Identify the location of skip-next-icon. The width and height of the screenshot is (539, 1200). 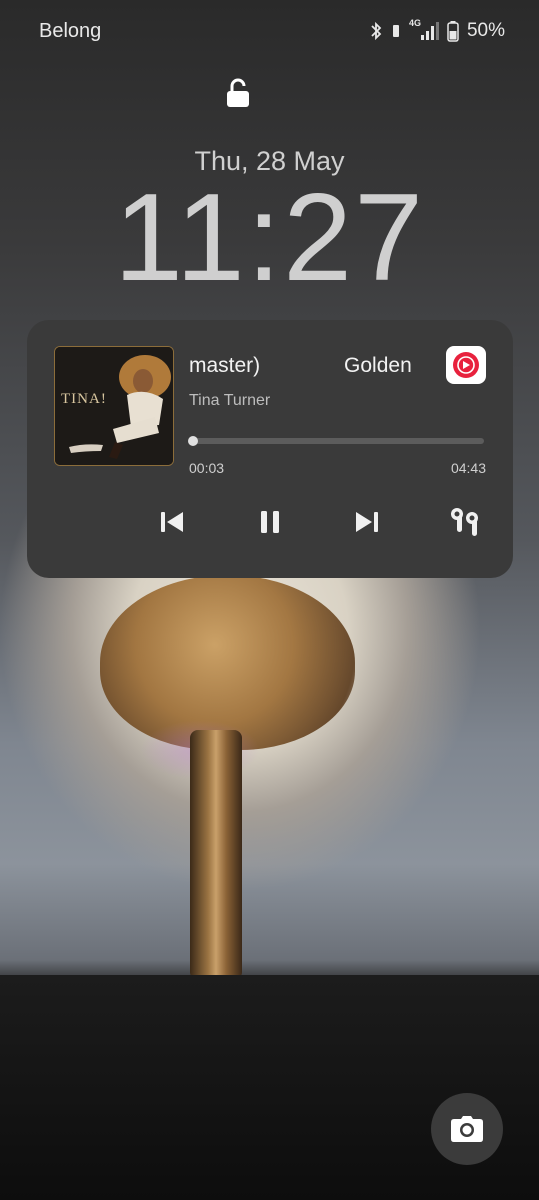
(367, 522).